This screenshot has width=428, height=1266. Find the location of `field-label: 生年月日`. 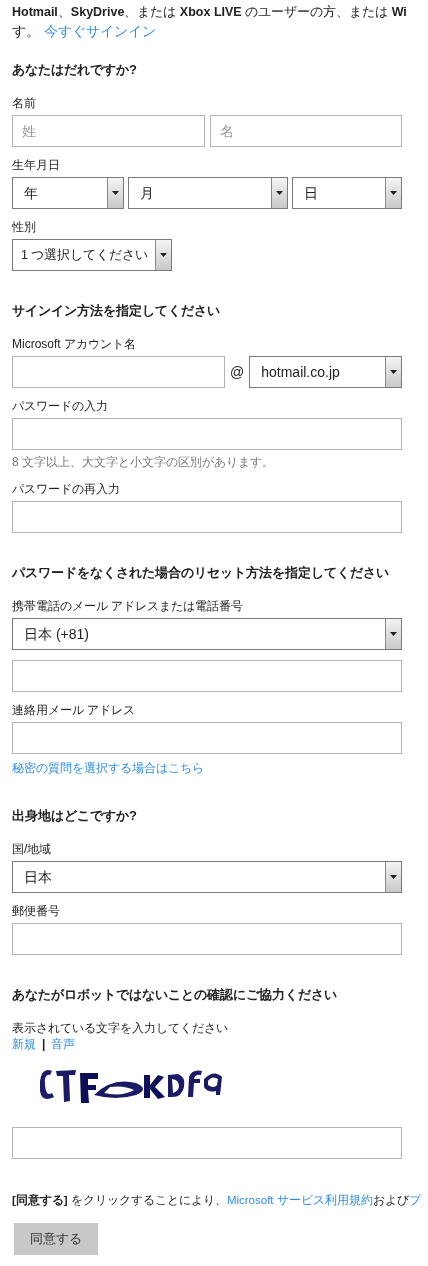

field-label: 生年月日 is located at coordinates (36, 165).